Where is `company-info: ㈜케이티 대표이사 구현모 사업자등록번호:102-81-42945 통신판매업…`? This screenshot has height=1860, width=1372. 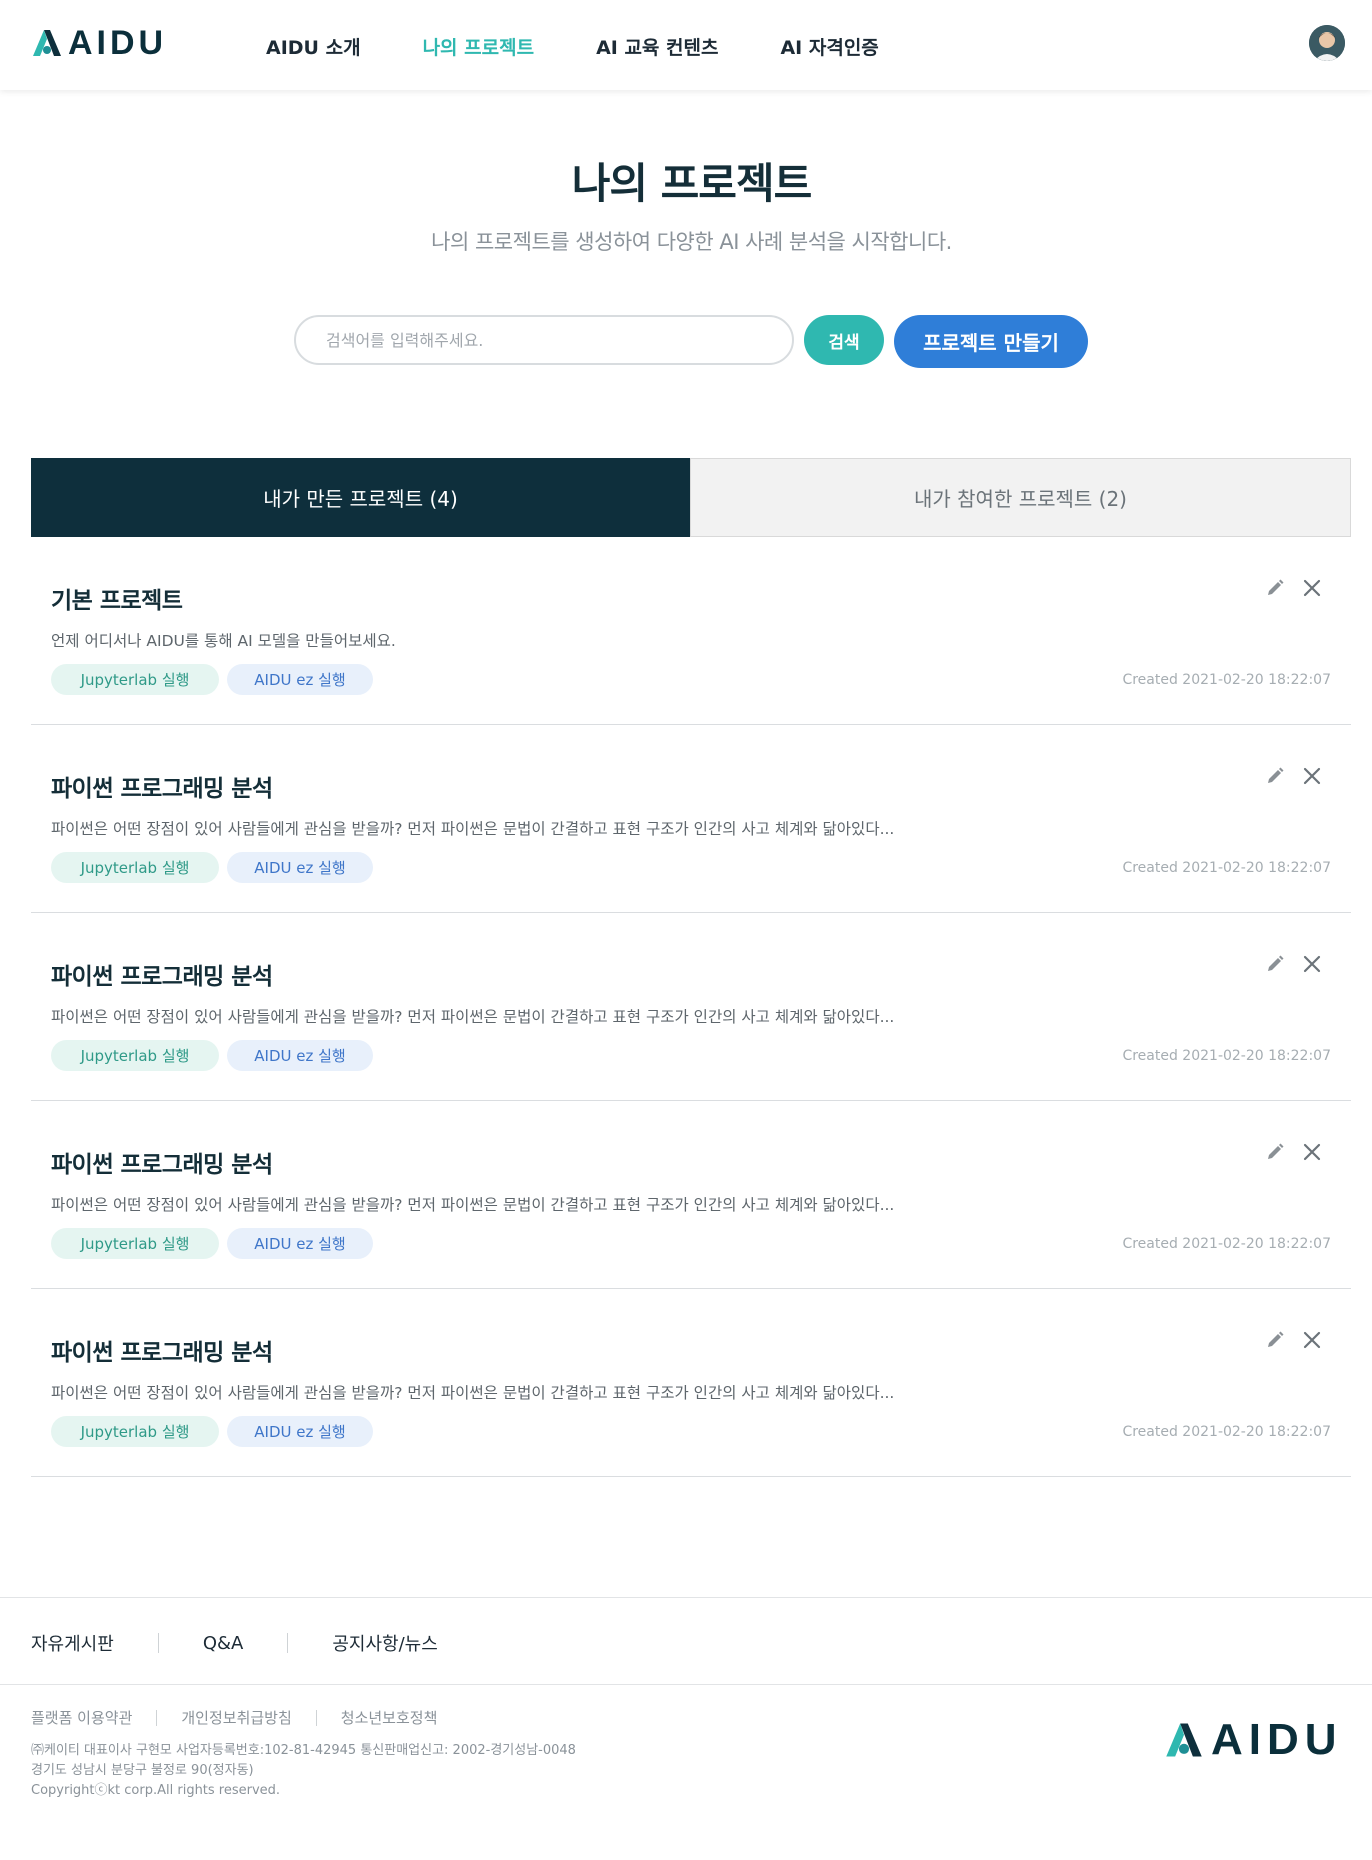 company-info: ㈜케이티 대표이사 구현모 사업자등록번호:102-81-42945 통신판매업… is located at coordinates (303, 1771).